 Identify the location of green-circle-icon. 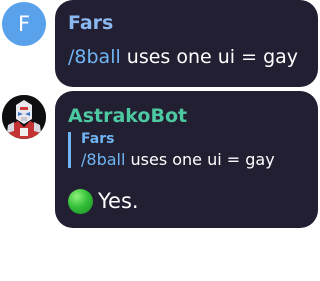
(80, 201).